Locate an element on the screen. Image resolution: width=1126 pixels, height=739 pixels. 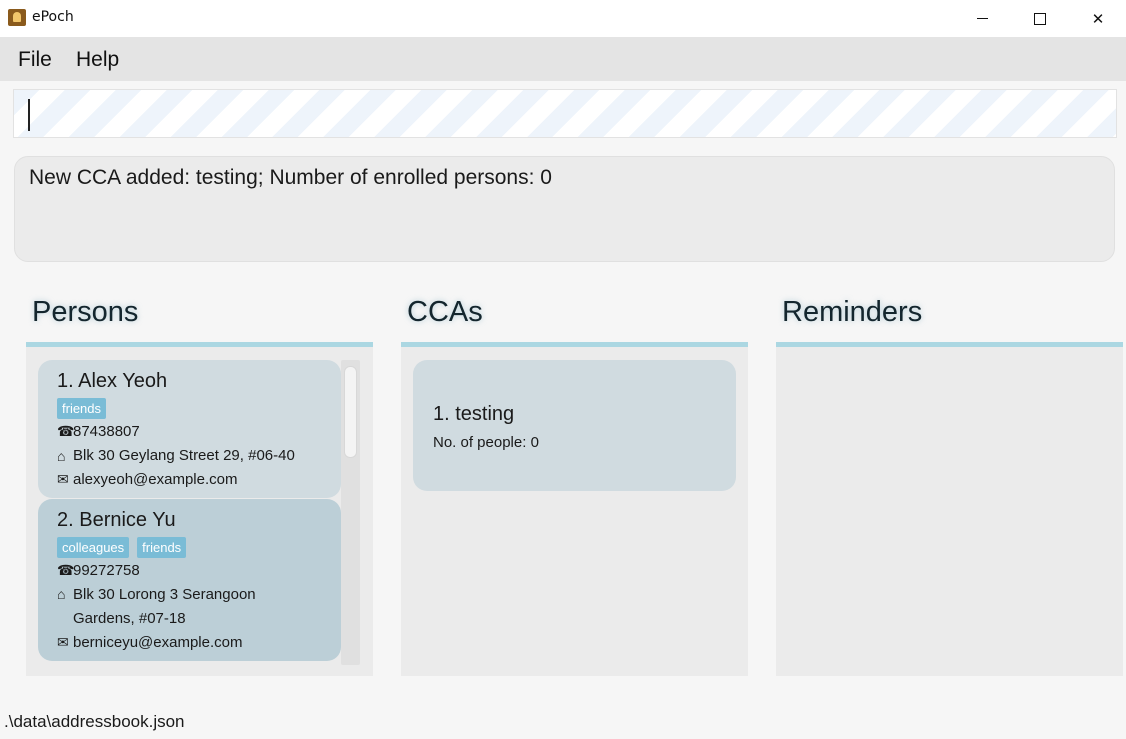
maximize-button is located at coordinates (1040, 18).